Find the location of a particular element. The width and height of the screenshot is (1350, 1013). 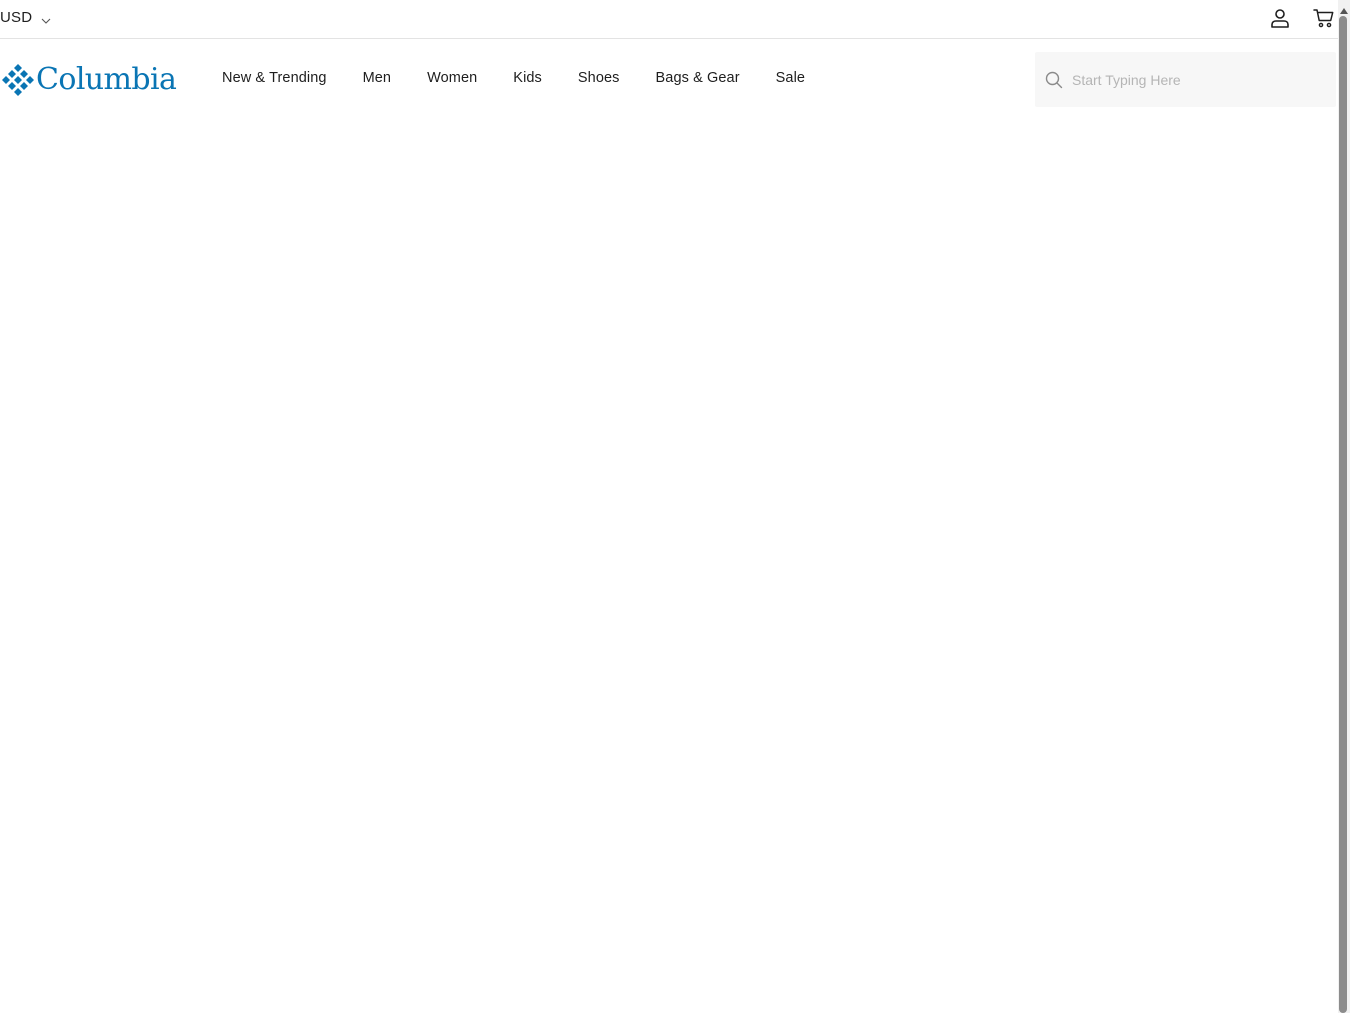

cart-icon is located at coordinates (1324, 18).